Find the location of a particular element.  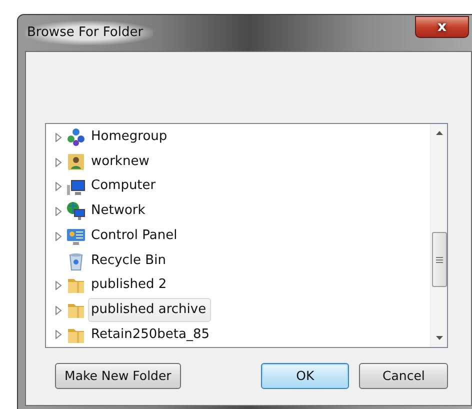

scroll-thumb is located at coordinates (439, 259).